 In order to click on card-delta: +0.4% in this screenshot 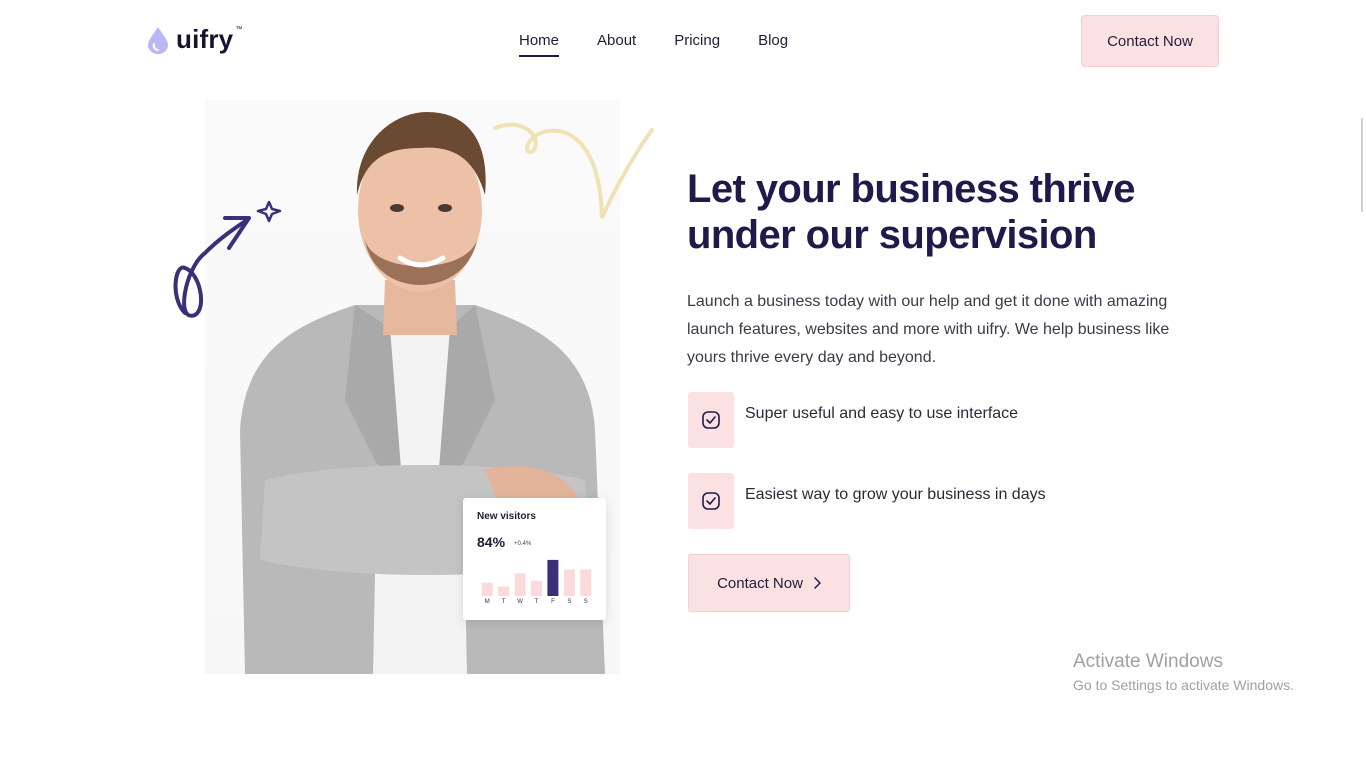, I will do `click(523, 544)`.